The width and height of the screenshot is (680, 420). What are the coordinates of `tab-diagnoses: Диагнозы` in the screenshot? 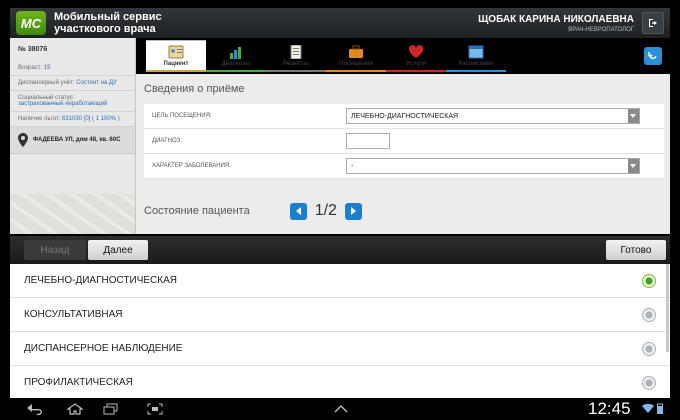 It's located at (236, 56).